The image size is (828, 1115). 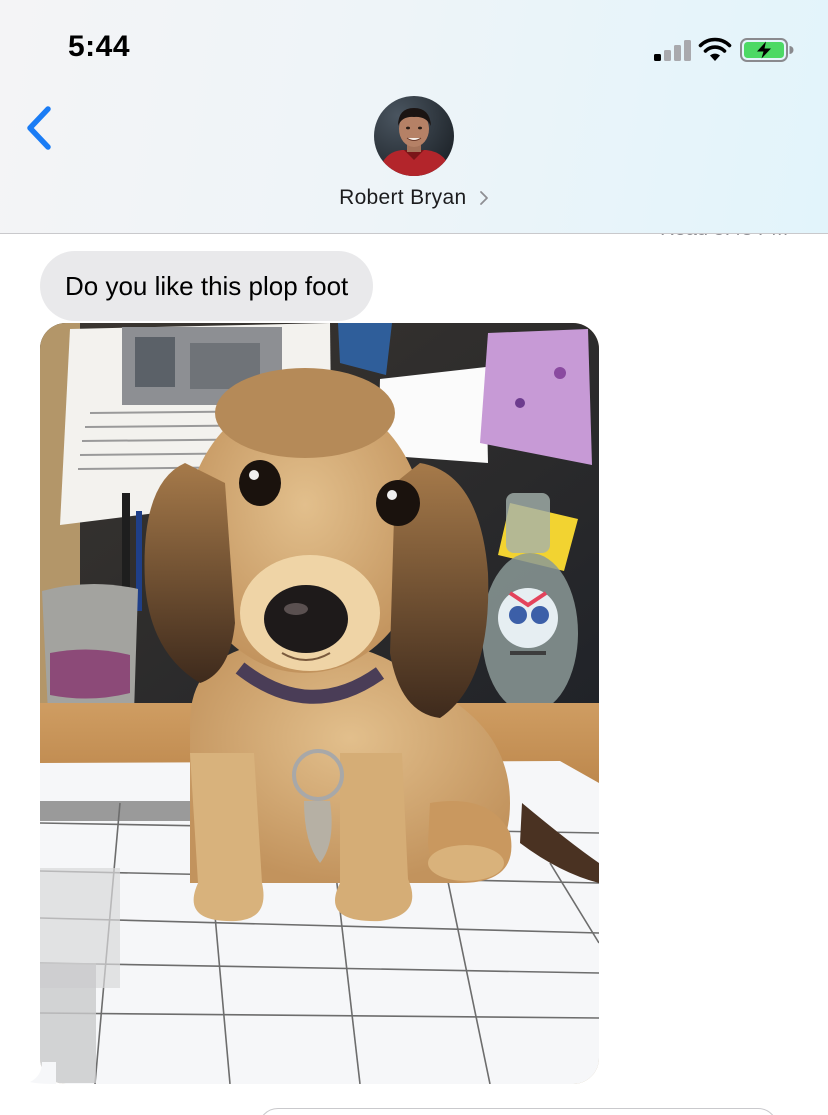 I want to click on contact-name-button: Robert Bryan, so click(x=414, y=198).